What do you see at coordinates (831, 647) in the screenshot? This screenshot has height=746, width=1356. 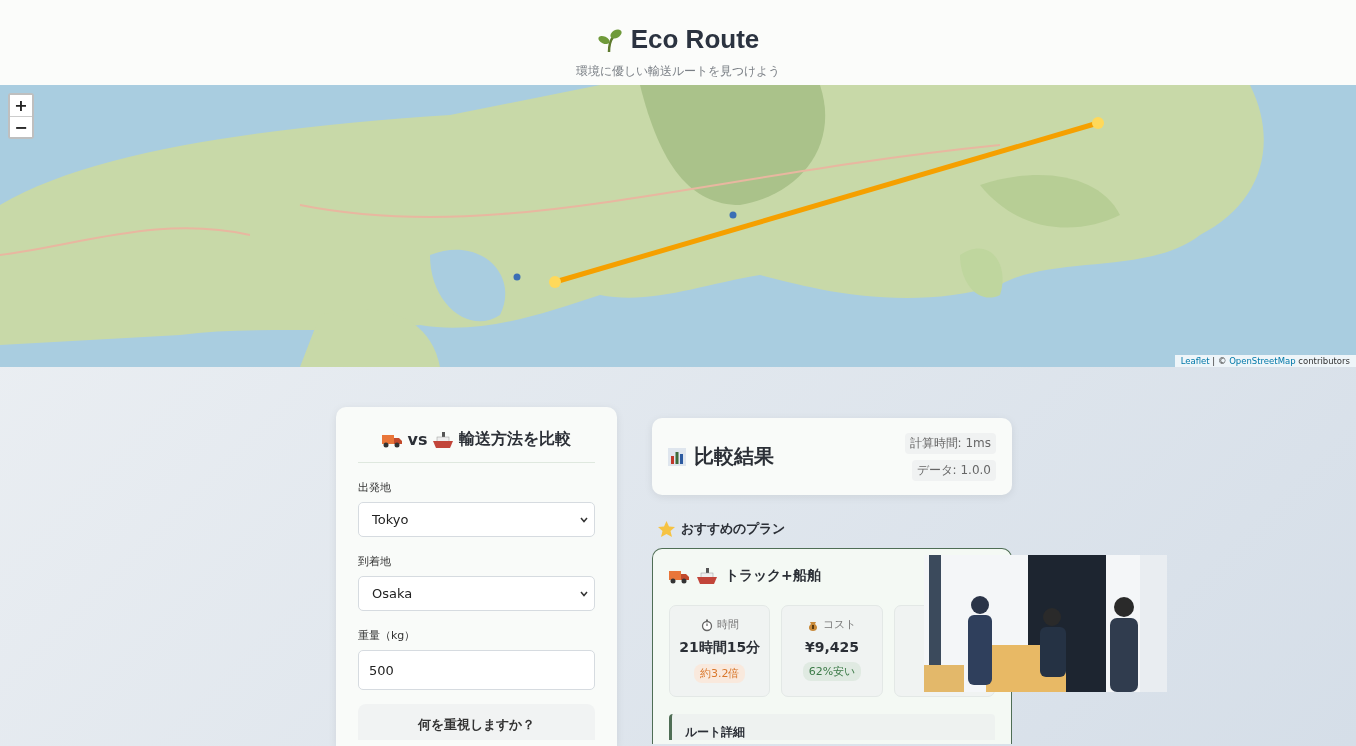 I see `stat-value: ¥9,425` at bounding box center [831, 647].